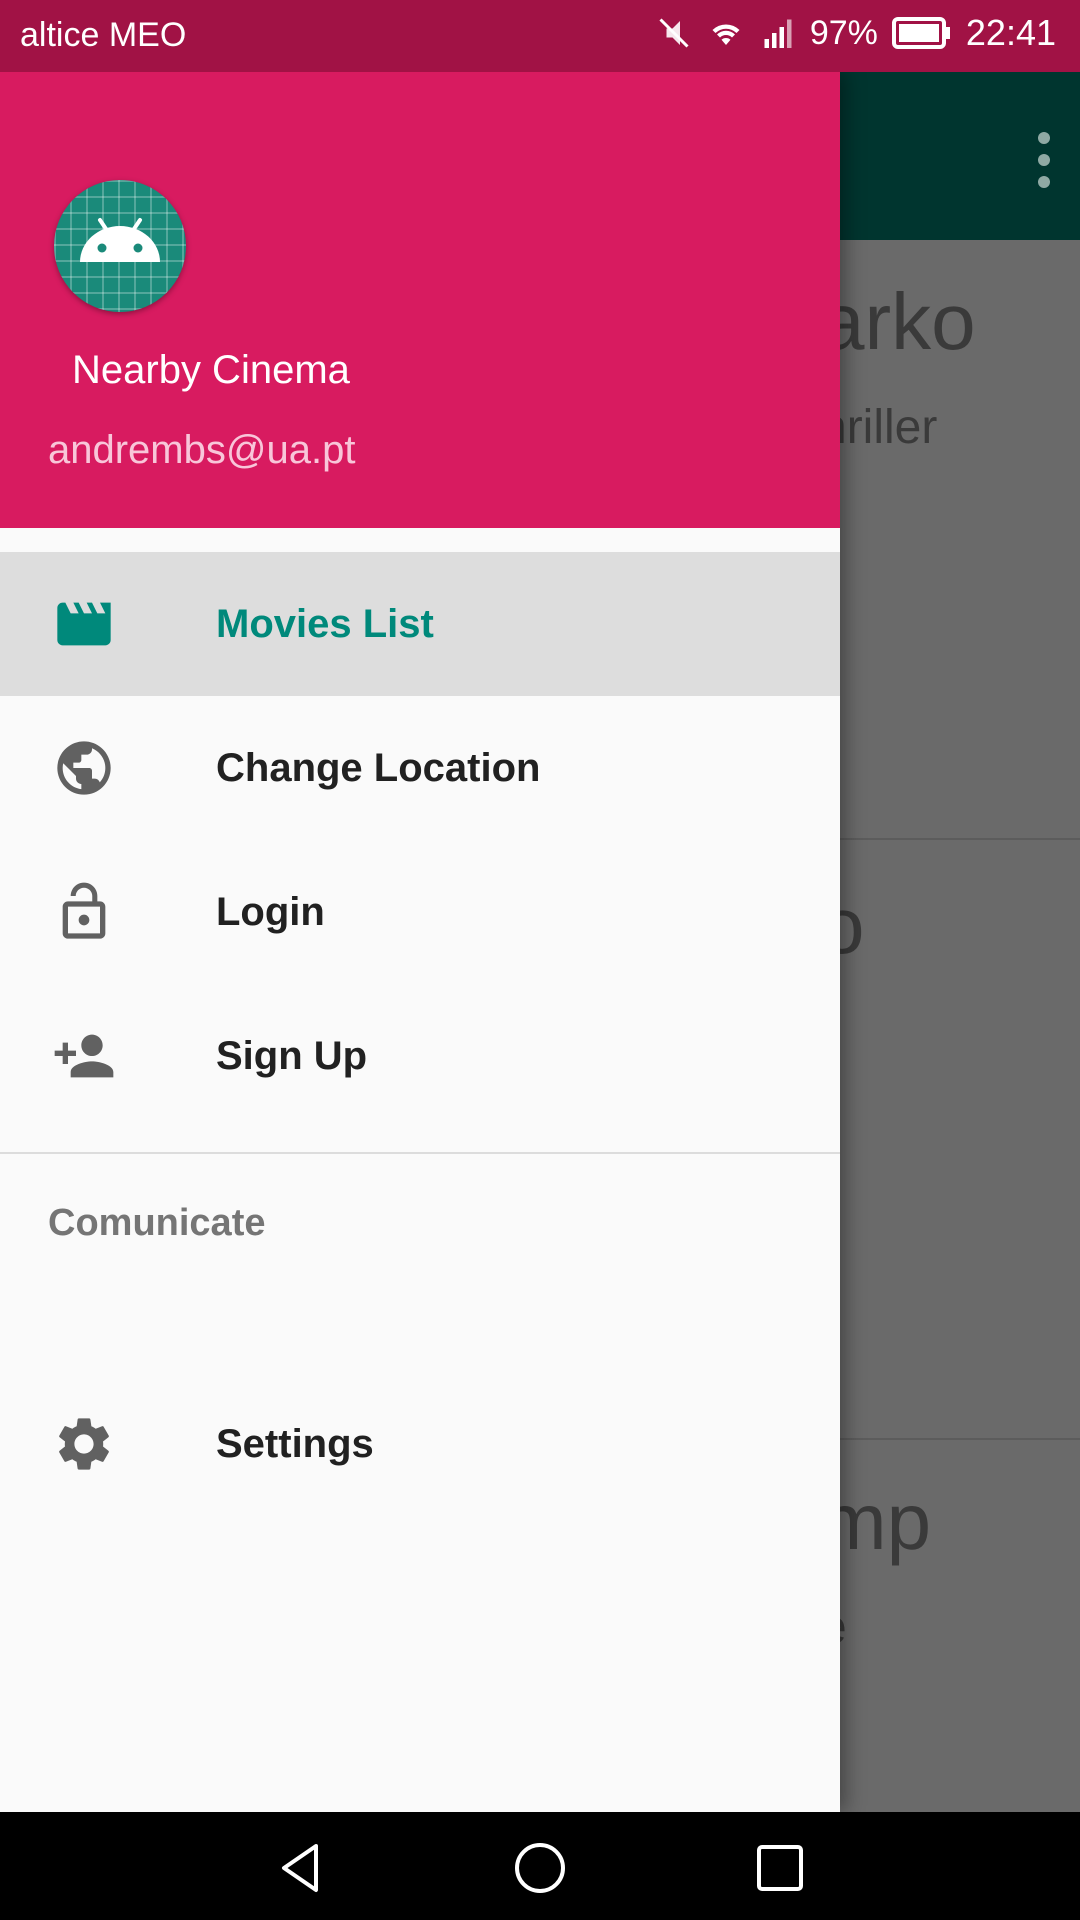 Image resolution: width=1080 pixels, height=1920 pixels. I want to click on person-add-icon, so click(84, 1056).